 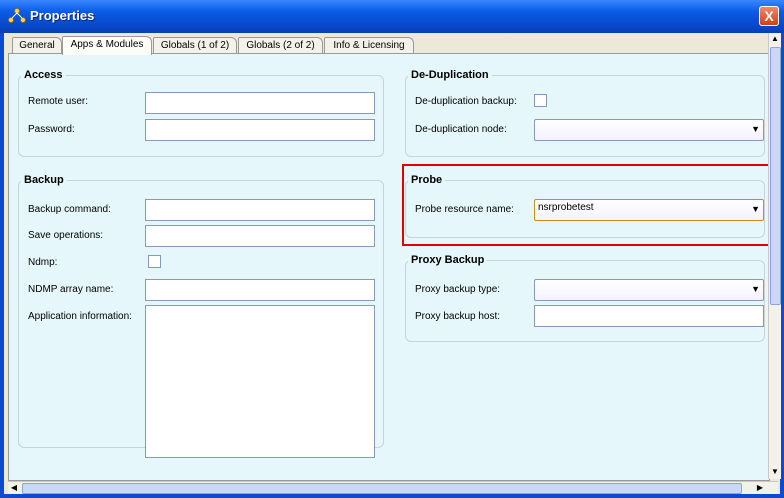 I want to click on tab-globals-1: Globals (1 of 2), so click(x=195, y=45).